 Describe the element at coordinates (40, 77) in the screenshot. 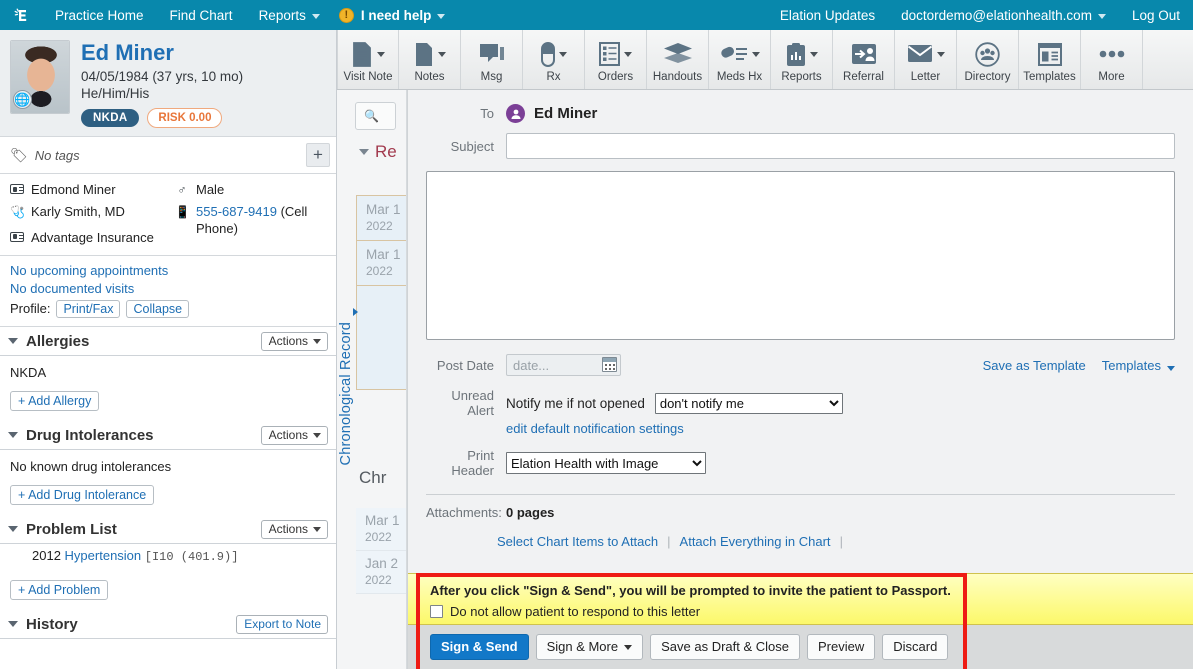

I see `avatar: 🌐` at that location.